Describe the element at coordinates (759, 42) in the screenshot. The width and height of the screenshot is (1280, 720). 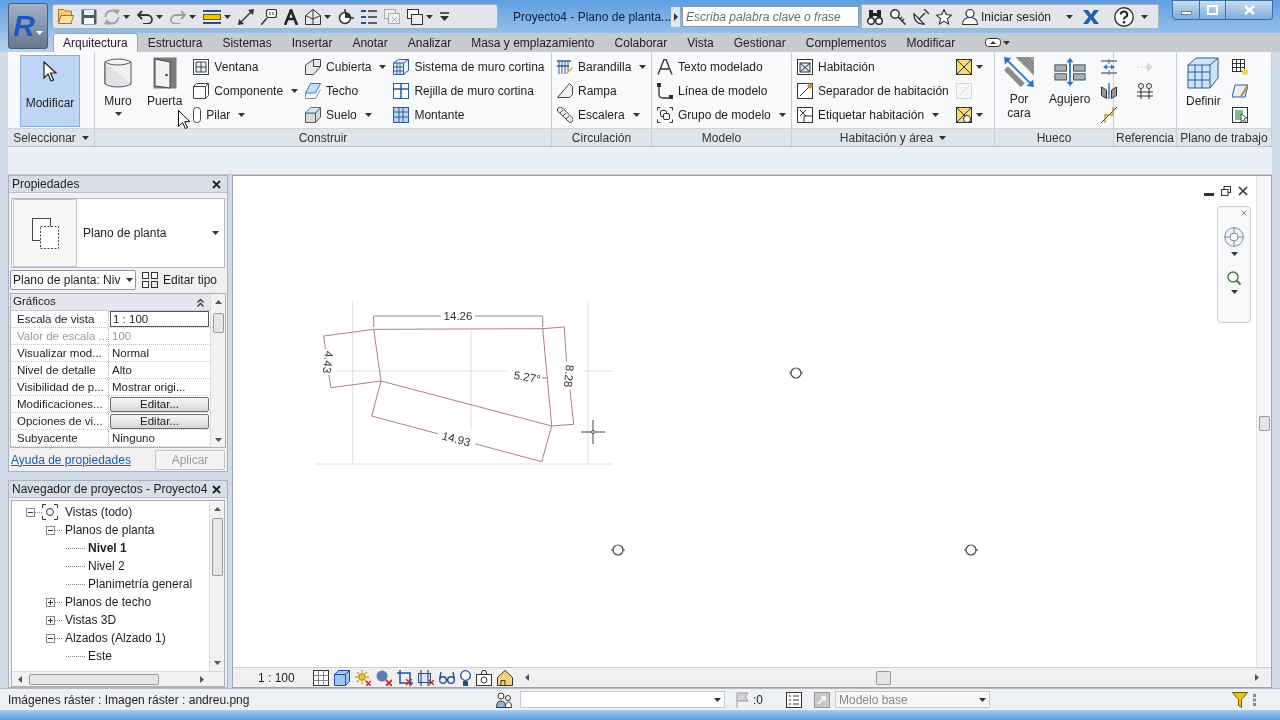
I see `ribbon-tab: Gestionar` at that location.